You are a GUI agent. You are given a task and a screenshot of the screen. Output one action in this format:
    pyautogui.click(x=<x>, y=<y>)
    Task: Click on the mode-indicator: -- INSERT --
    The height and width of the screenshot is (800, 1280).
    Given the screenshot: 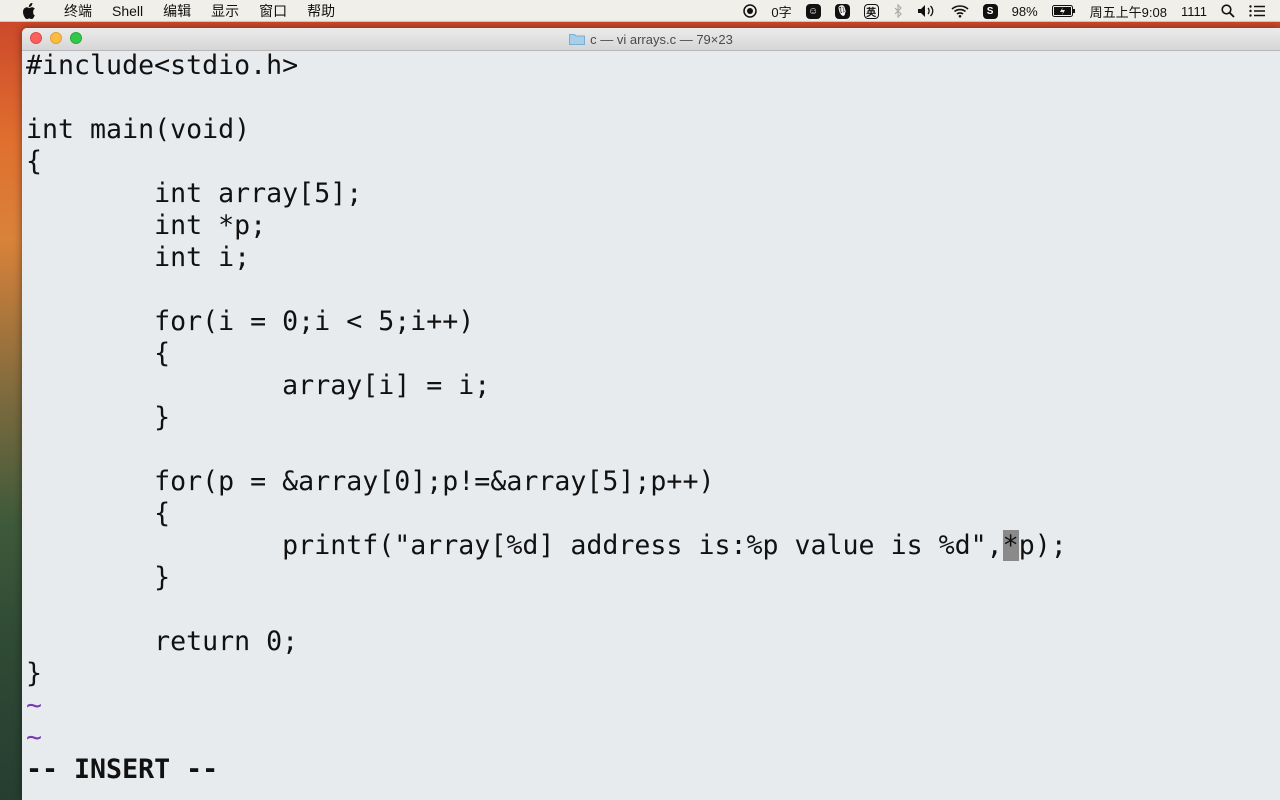 What is the action you would take?
    pyautogui.click(x=122, y=769)
    